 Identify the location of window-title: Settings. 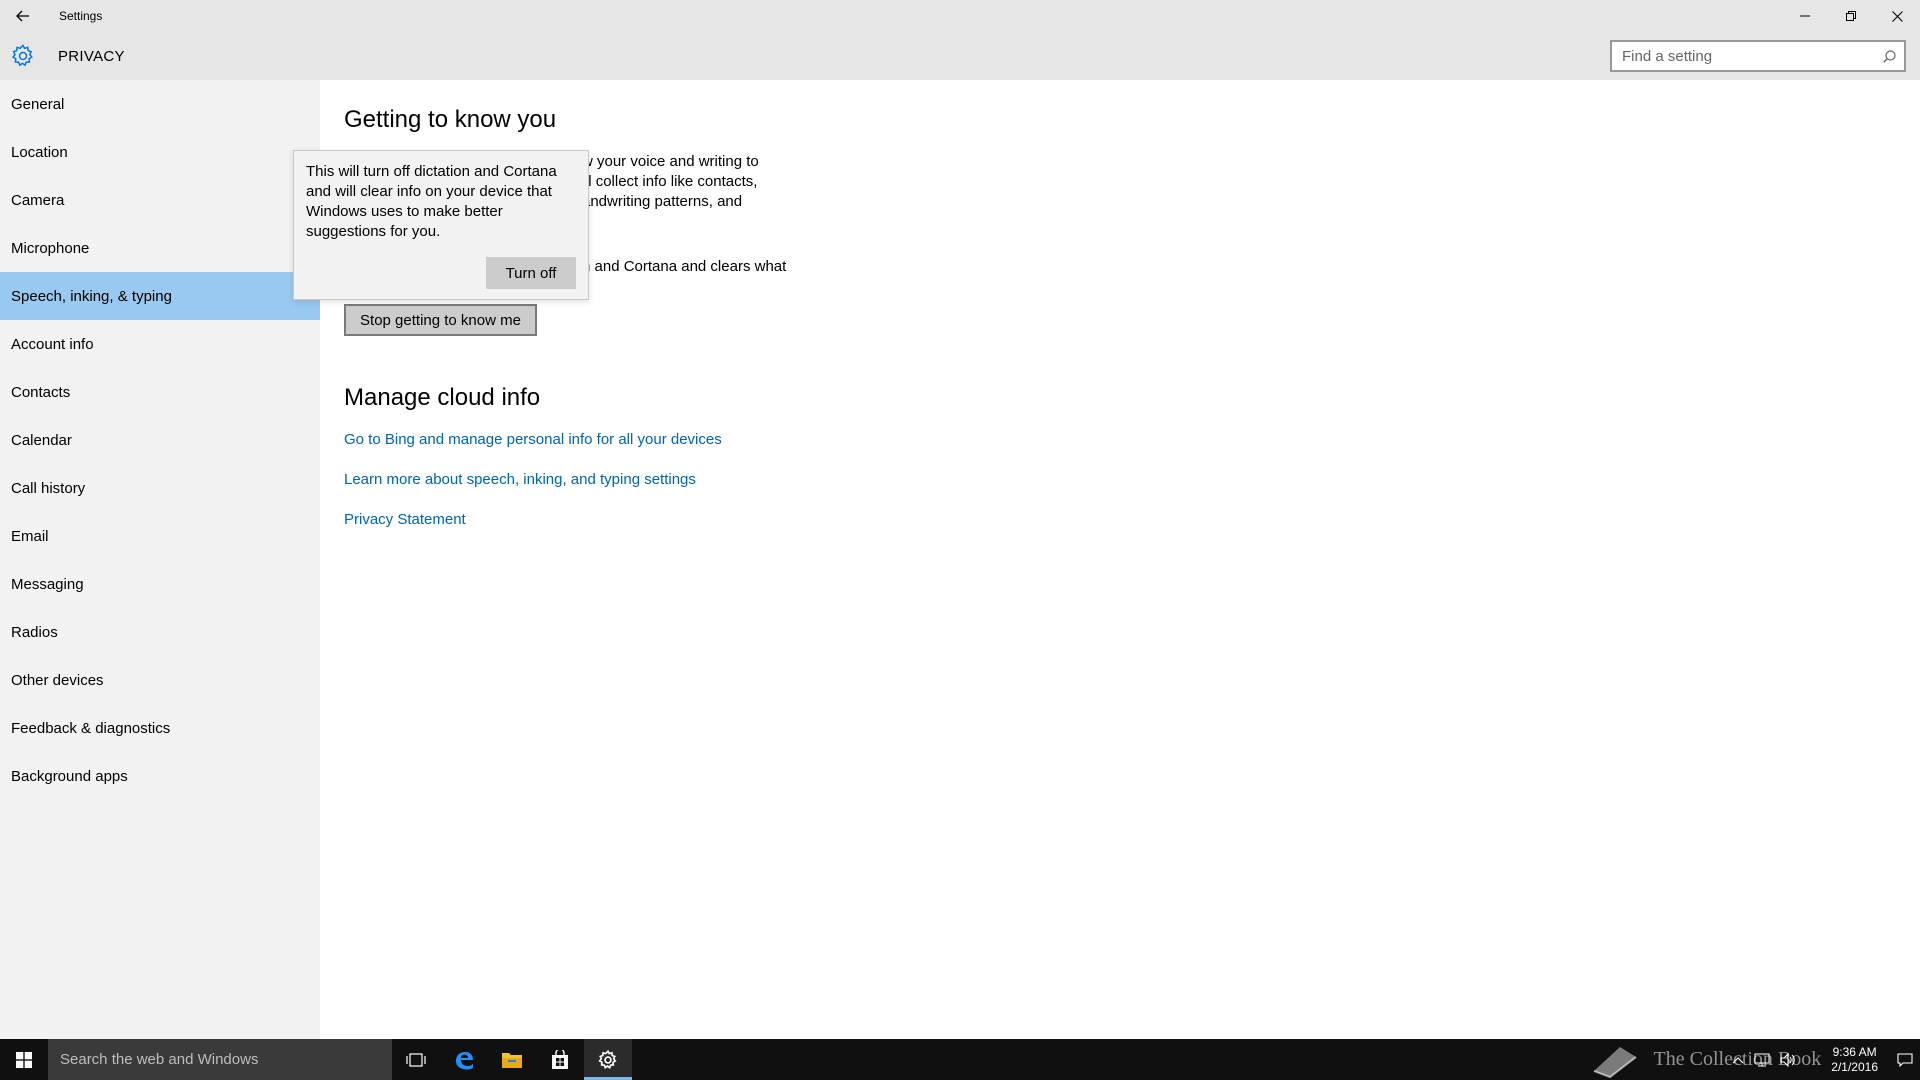
(81, 16).